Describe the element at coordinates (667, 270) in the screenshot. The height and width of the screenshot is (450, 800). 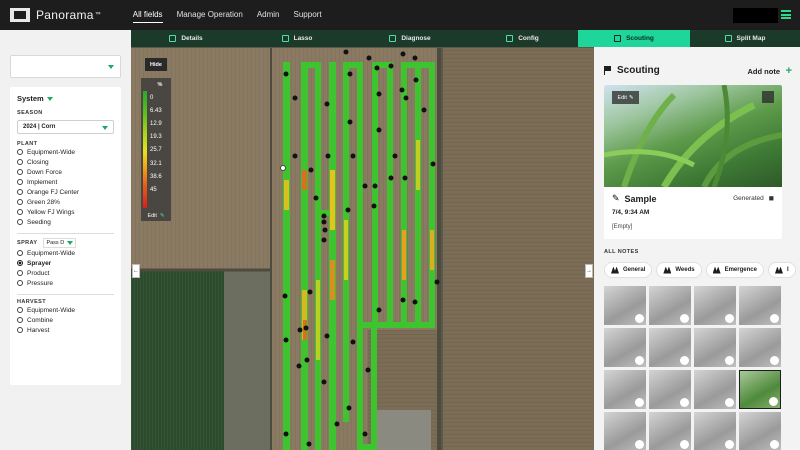
I see `weeds-icon` at that location.